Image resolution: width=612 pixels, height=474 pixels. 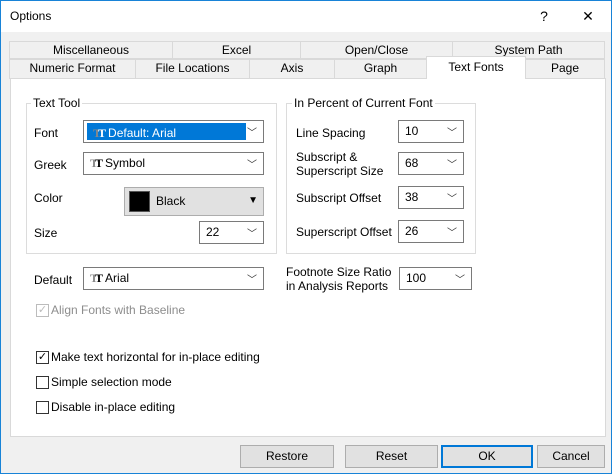 What do you see at coordinates (337, 286) in the screenshot?
I see `footnote-label-2: in Analysis Reports` at bounding box center [337, 286].